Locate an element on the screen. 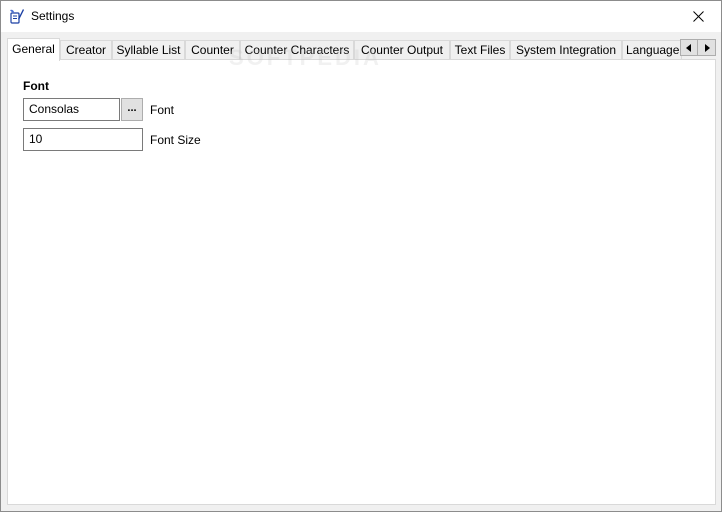  close-button is located at coordinates (698, 16).